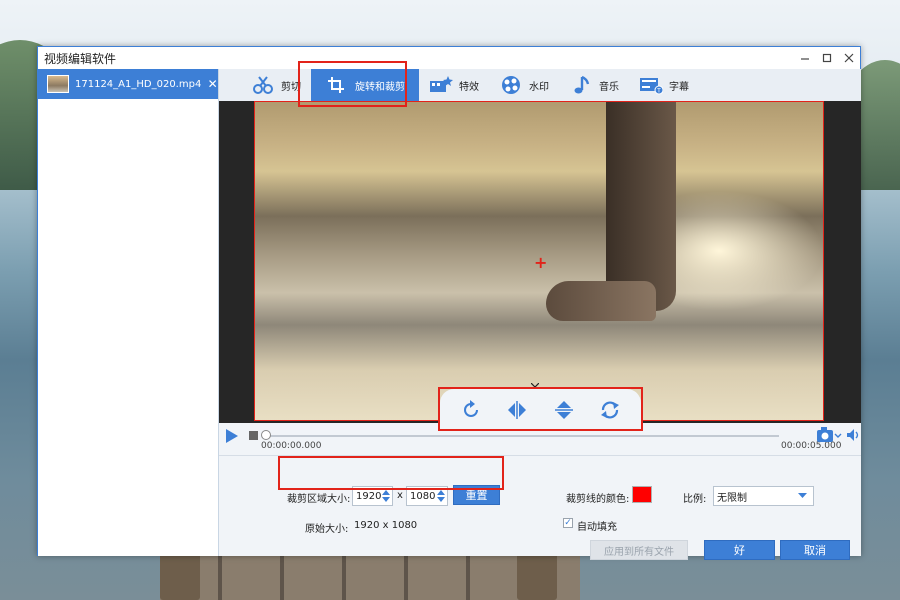  Describe the element at coordinates (535, 386) in the screenshot. I see `collapse-chevron-icon` at that location.